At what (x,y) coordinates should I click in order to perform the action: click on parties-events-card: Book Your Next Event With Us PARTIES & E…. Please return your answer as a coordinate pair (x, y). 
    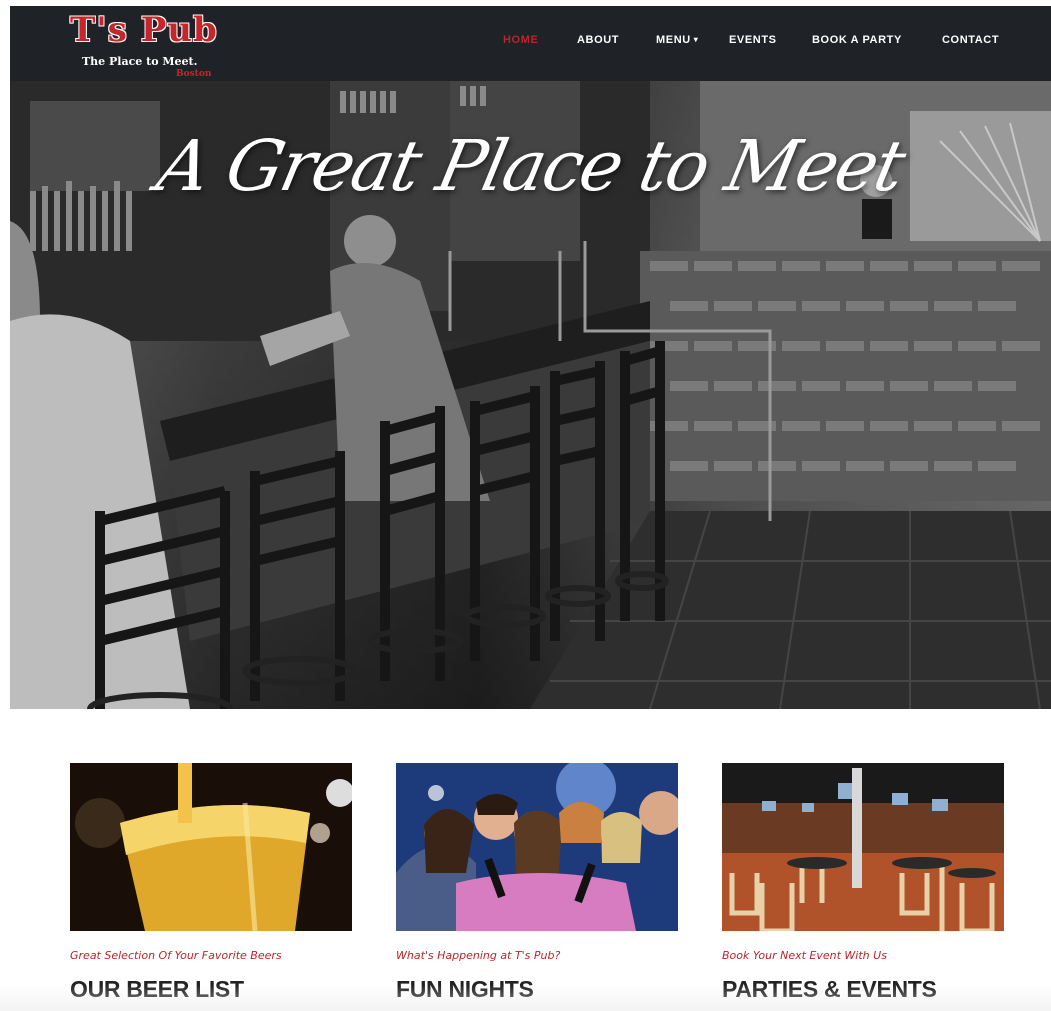
    Looking at the image, I should click on (863, 883).